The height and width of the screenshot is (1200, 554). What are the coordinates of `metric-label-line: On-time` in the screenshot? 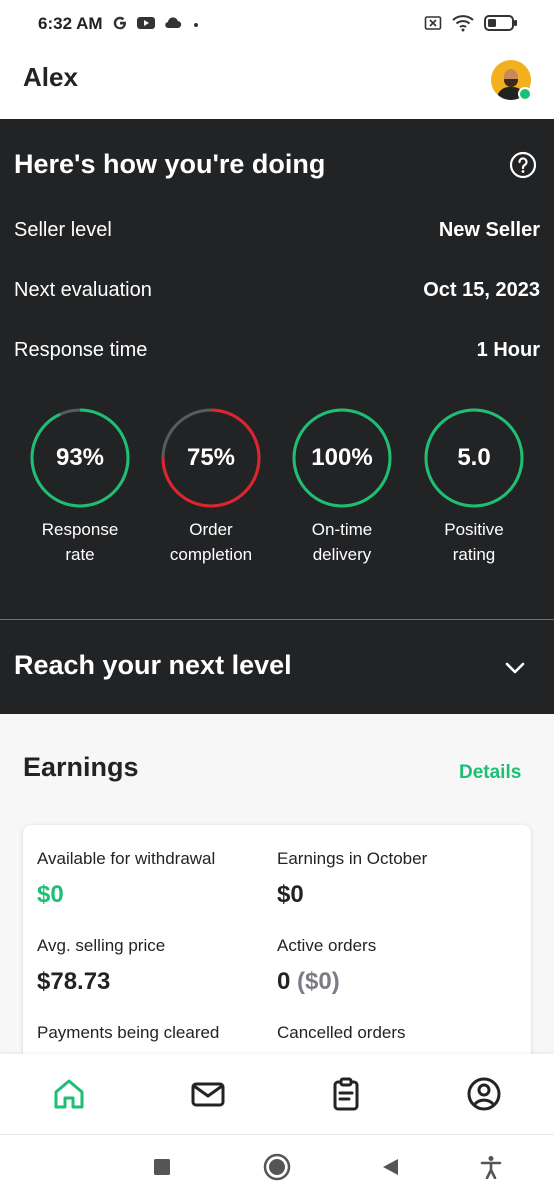 It's located at (342, 529).